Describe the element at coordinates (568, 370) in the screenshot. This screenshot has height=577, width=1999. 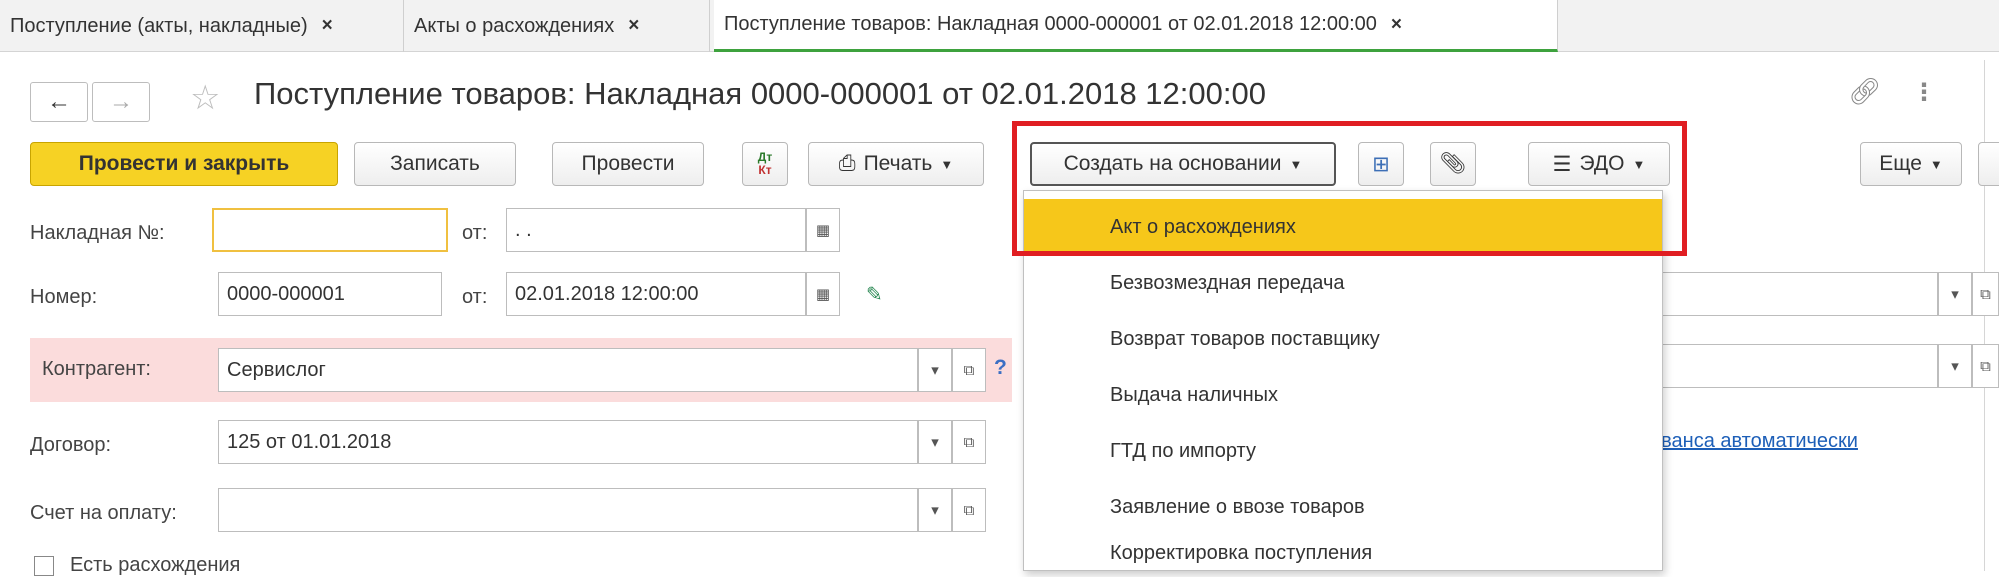
I see `counterparty-input: Сервислог` at that location.